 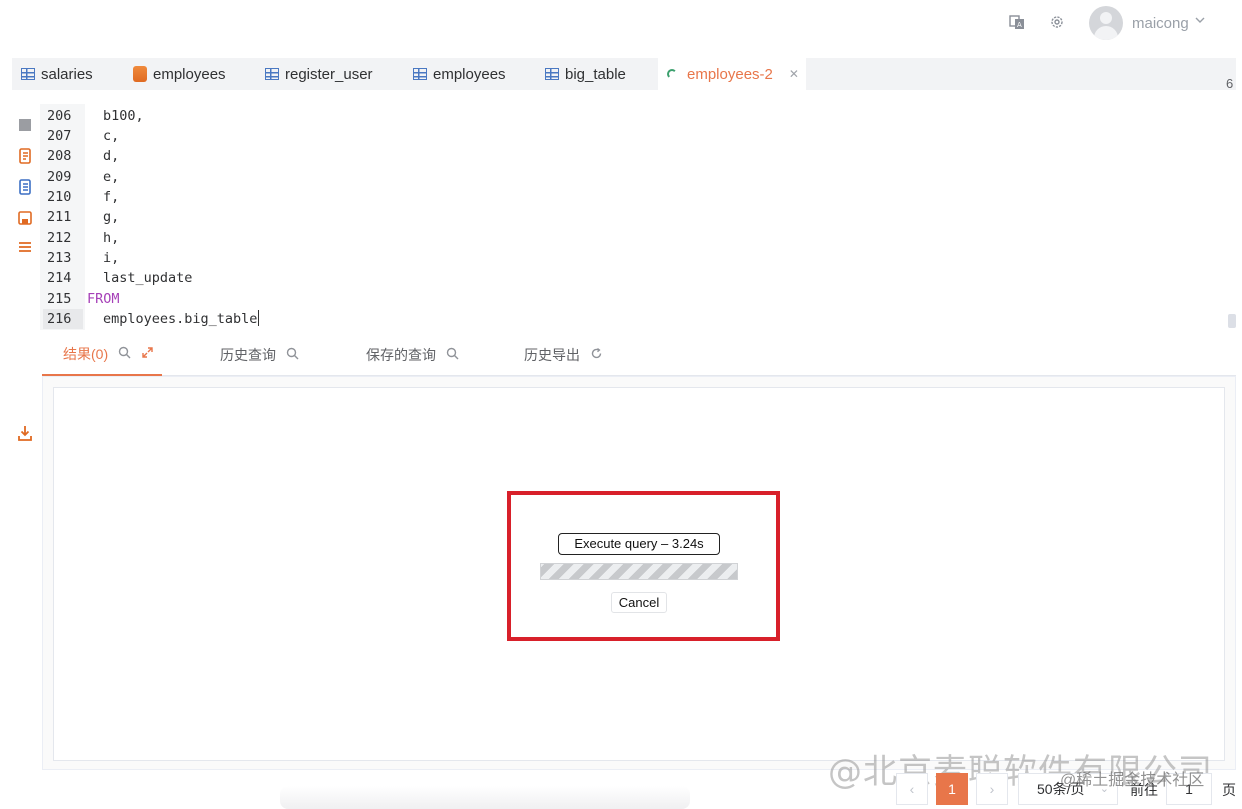 I want to click on tab-label: register_user, so click(x=329, y=74).